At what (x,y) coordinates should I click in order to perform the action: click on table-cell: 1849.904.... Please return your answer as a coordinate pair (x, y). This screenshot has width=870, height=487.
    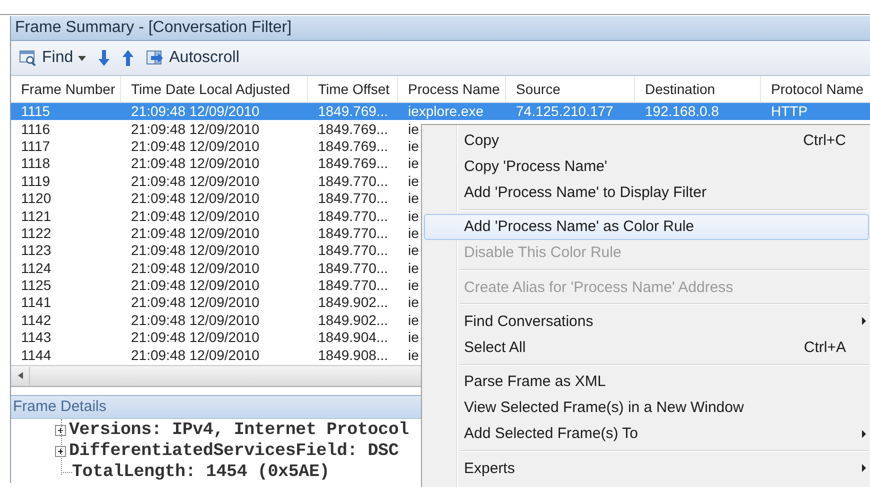
    Looking at the image, I should click on (353, 337).